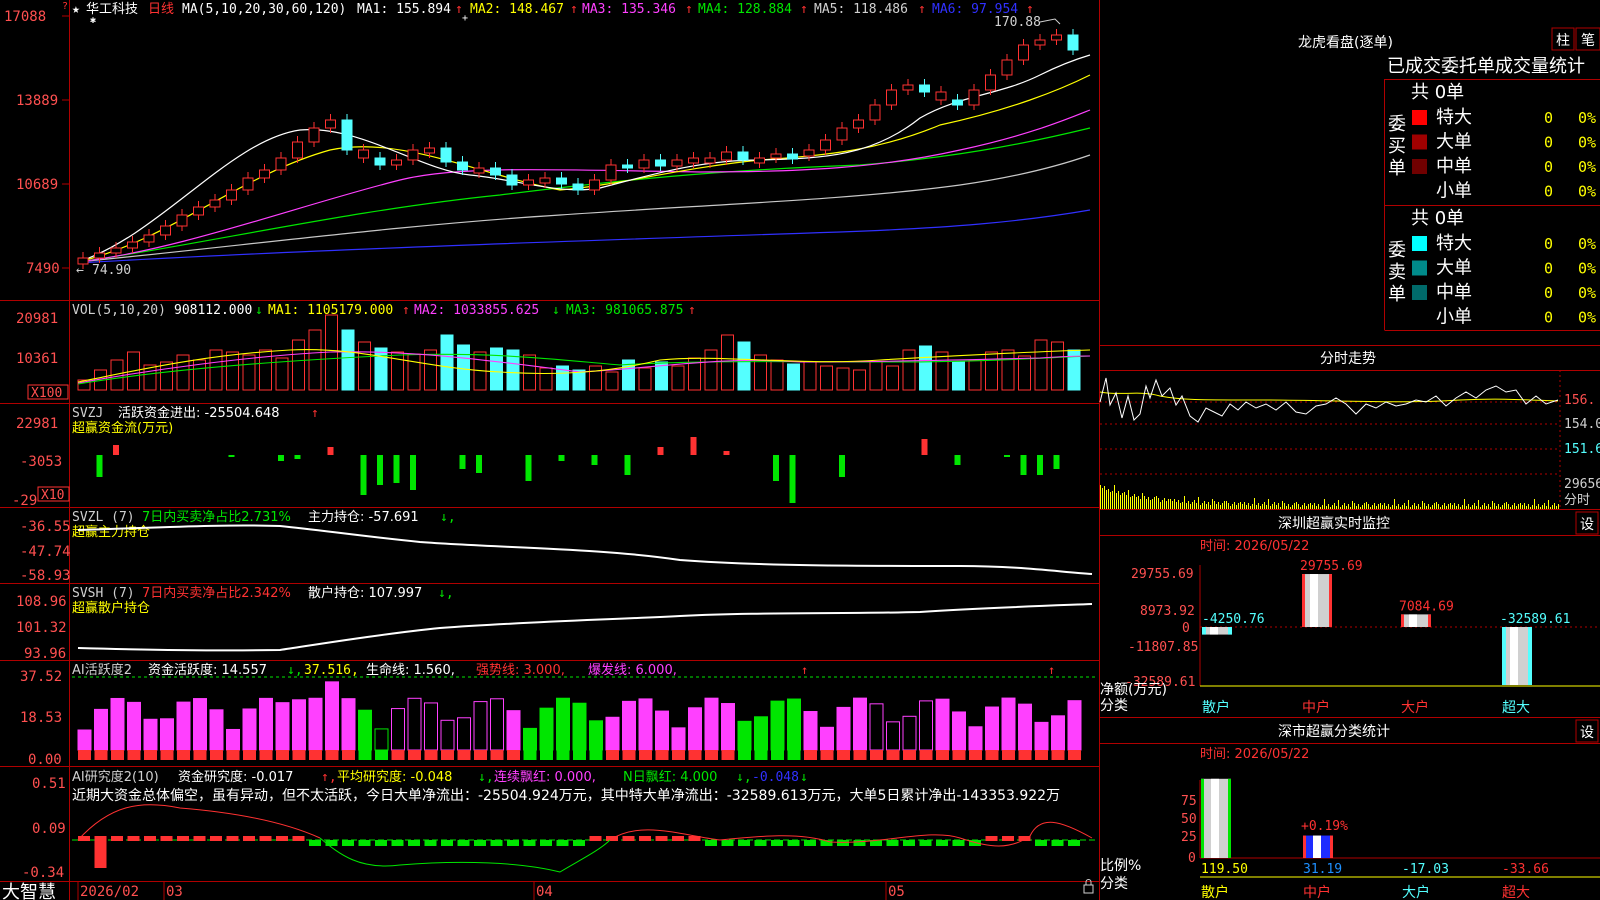 The width and height of the screenshot is (1600, 900). What do you see at coordinates (1348, 359) in the screenshot?
I see `intraday-title: 分时走势` at bounding box center [1348, 359].